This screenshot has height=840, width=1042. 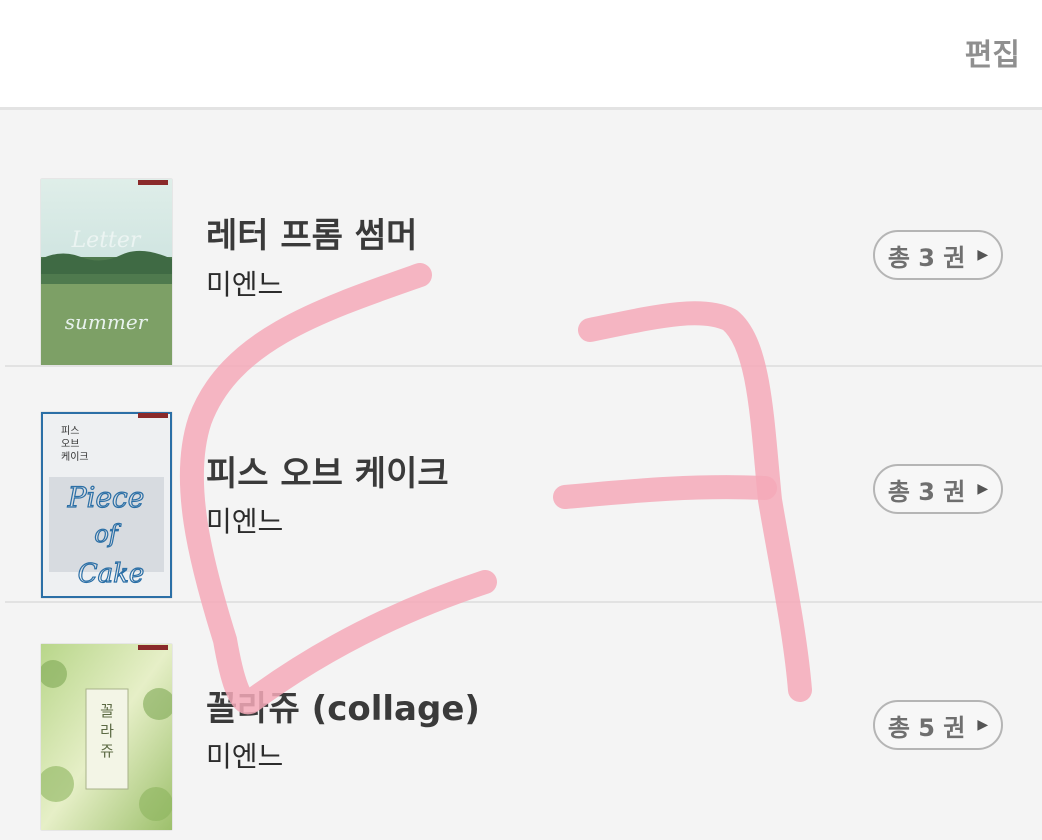 I want to click on book-cover-image: 피스 오브 케이크 Piece of Cake, so click(x=106, y=505).